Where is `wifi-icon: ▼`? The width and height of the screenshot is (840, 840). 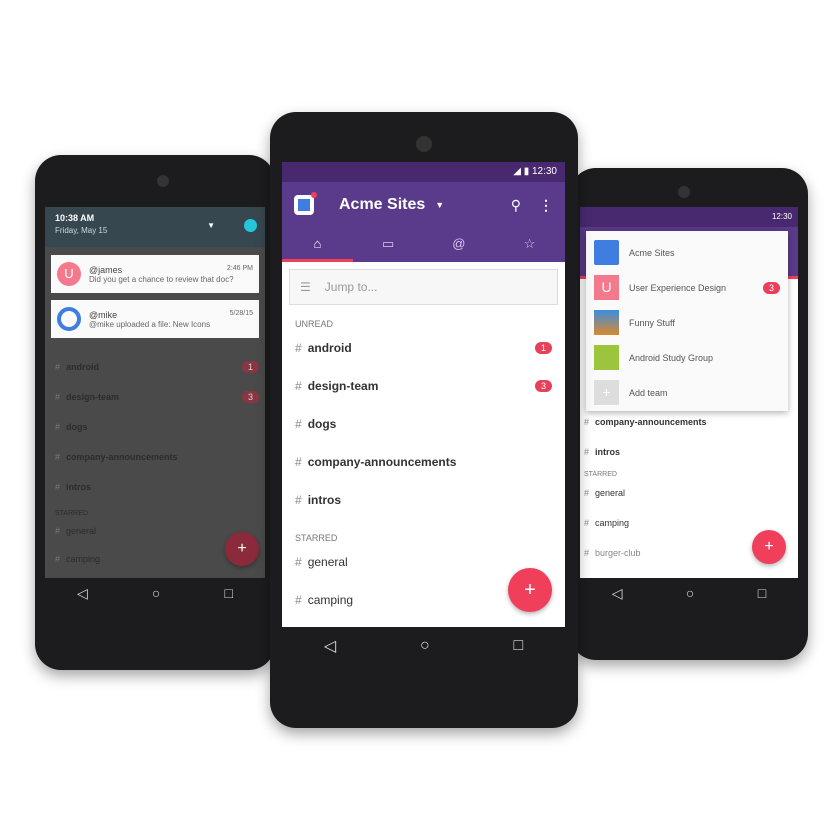
wifi-icon: ▼ is located at coordinates (211, 225).